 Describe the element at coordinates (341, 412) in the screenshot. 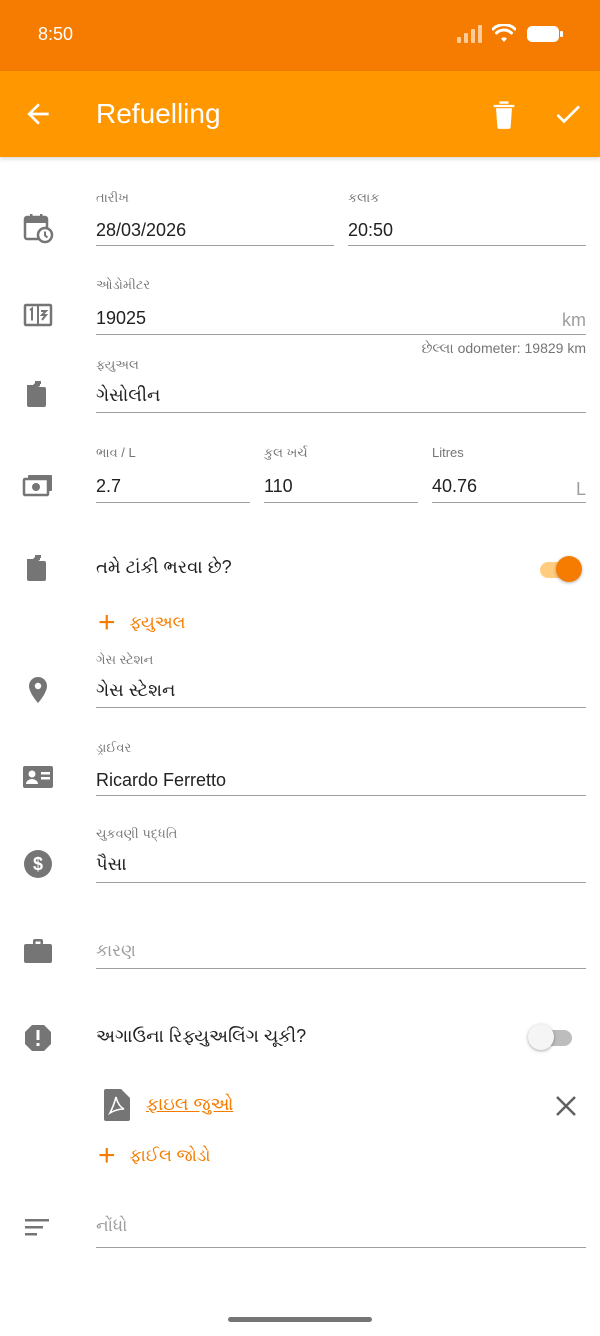

I see `fuel-type-underline` at that location.